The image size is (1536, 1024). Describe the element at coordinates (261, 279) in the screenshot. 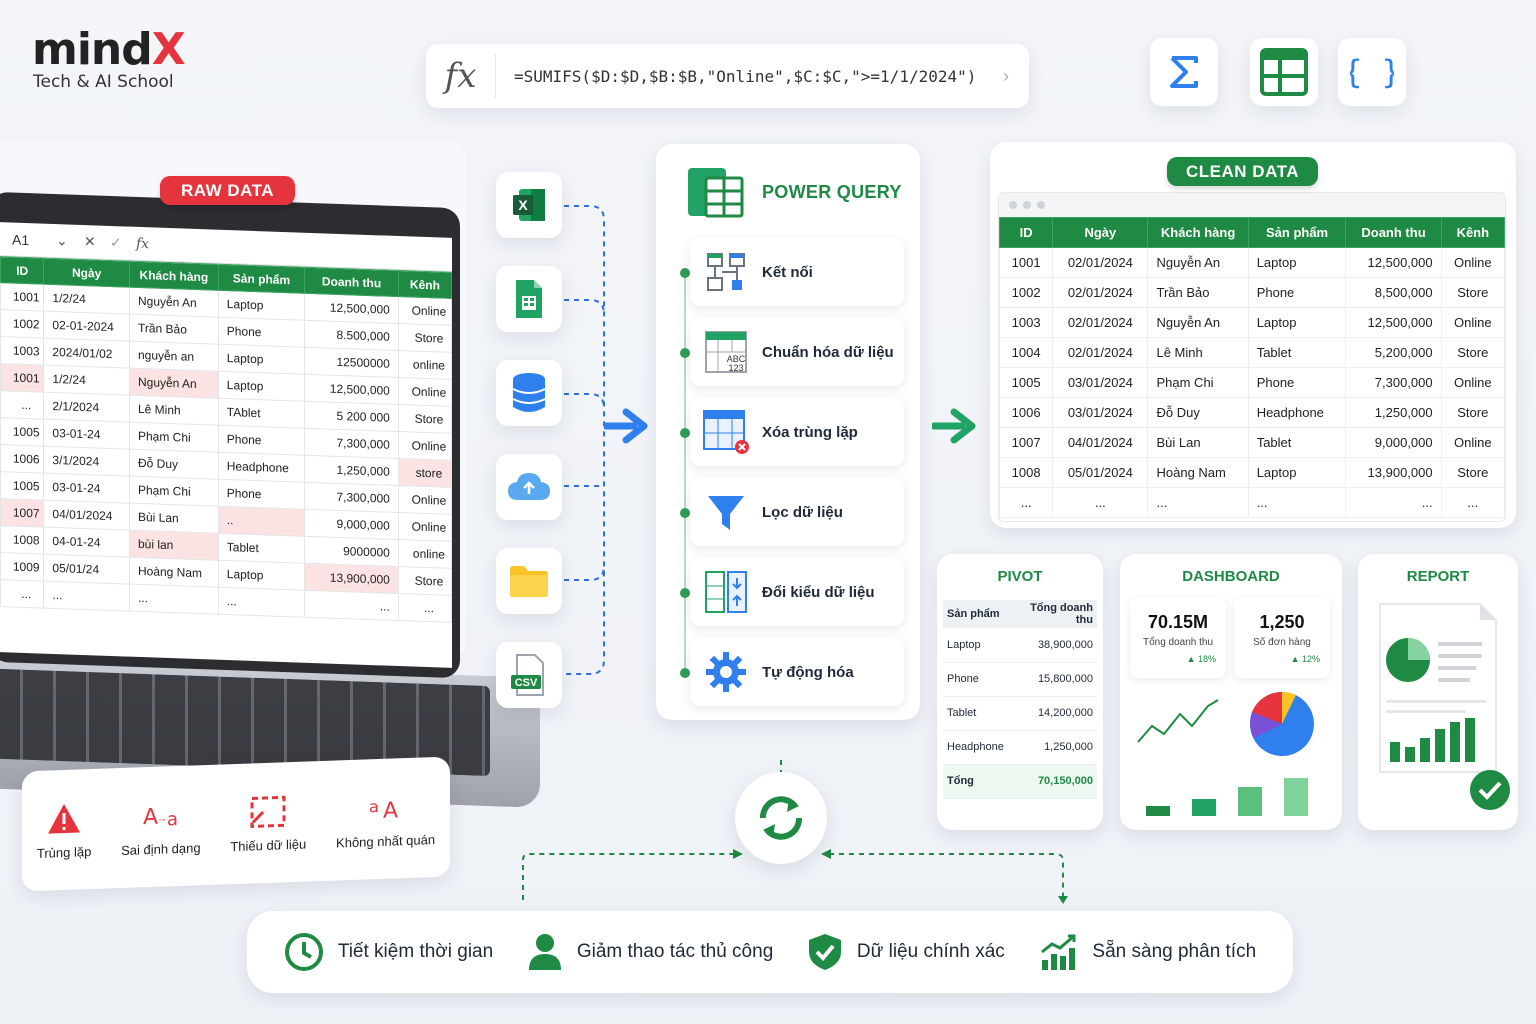

I see `column-header: Sản phẩm` at that location.